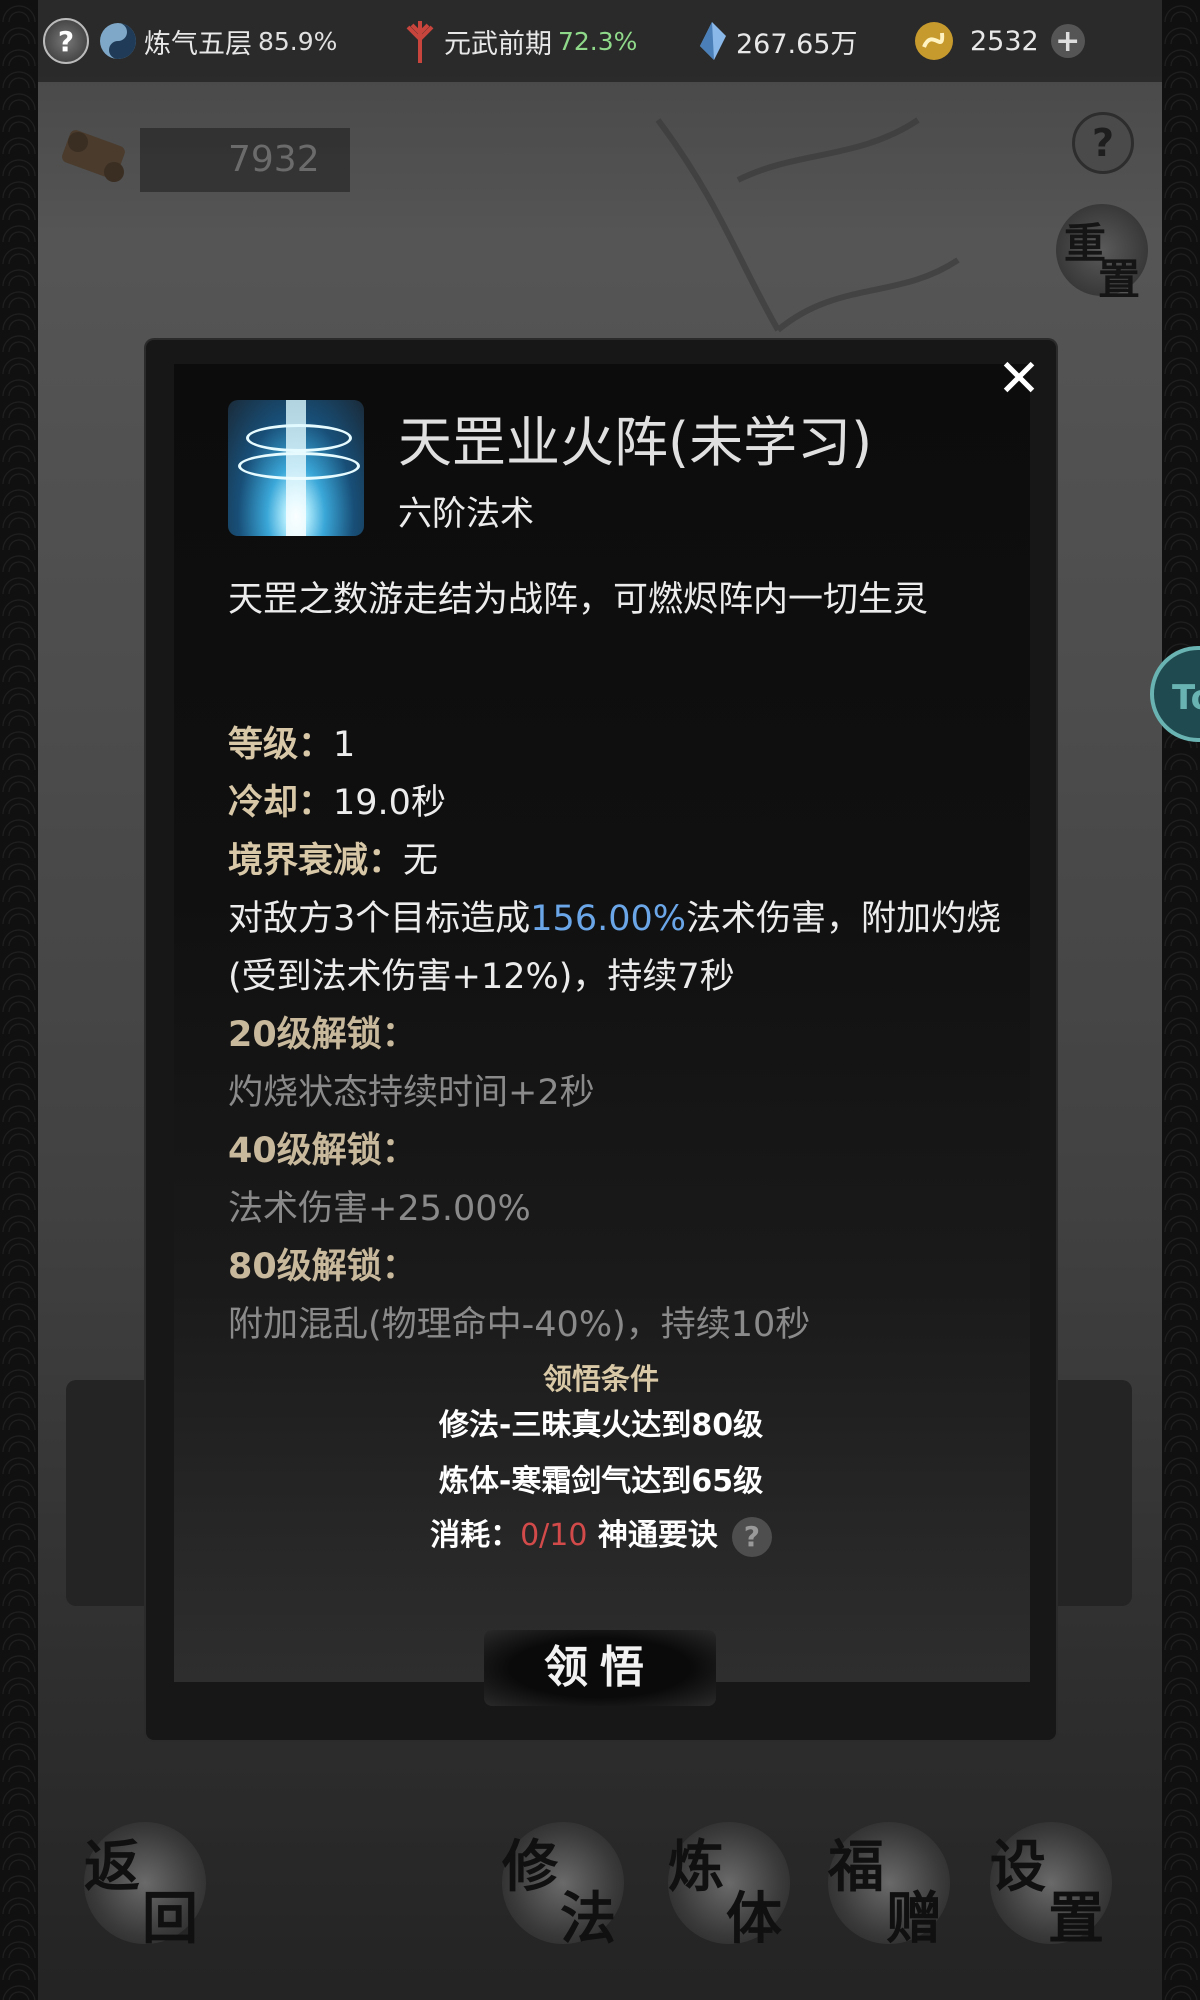 The width and height of the screenshot is (1200, 2000). I want to click on page-help-button: ?, so click(1103, 143).